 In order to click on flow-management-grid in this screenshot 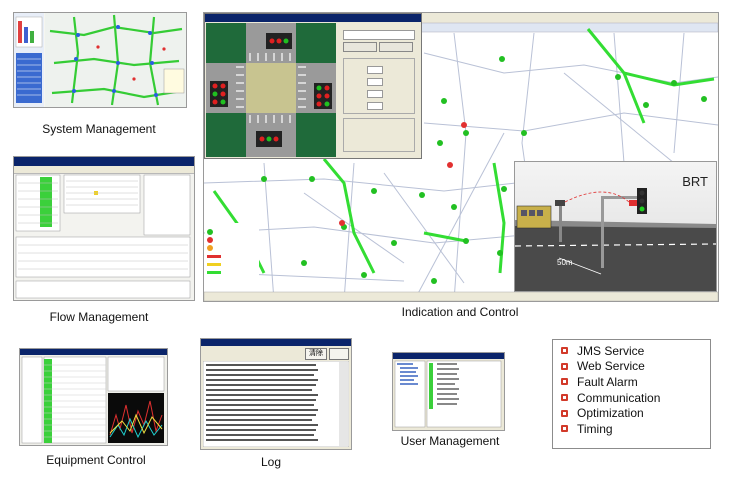, I will do `click(103, 236)`.